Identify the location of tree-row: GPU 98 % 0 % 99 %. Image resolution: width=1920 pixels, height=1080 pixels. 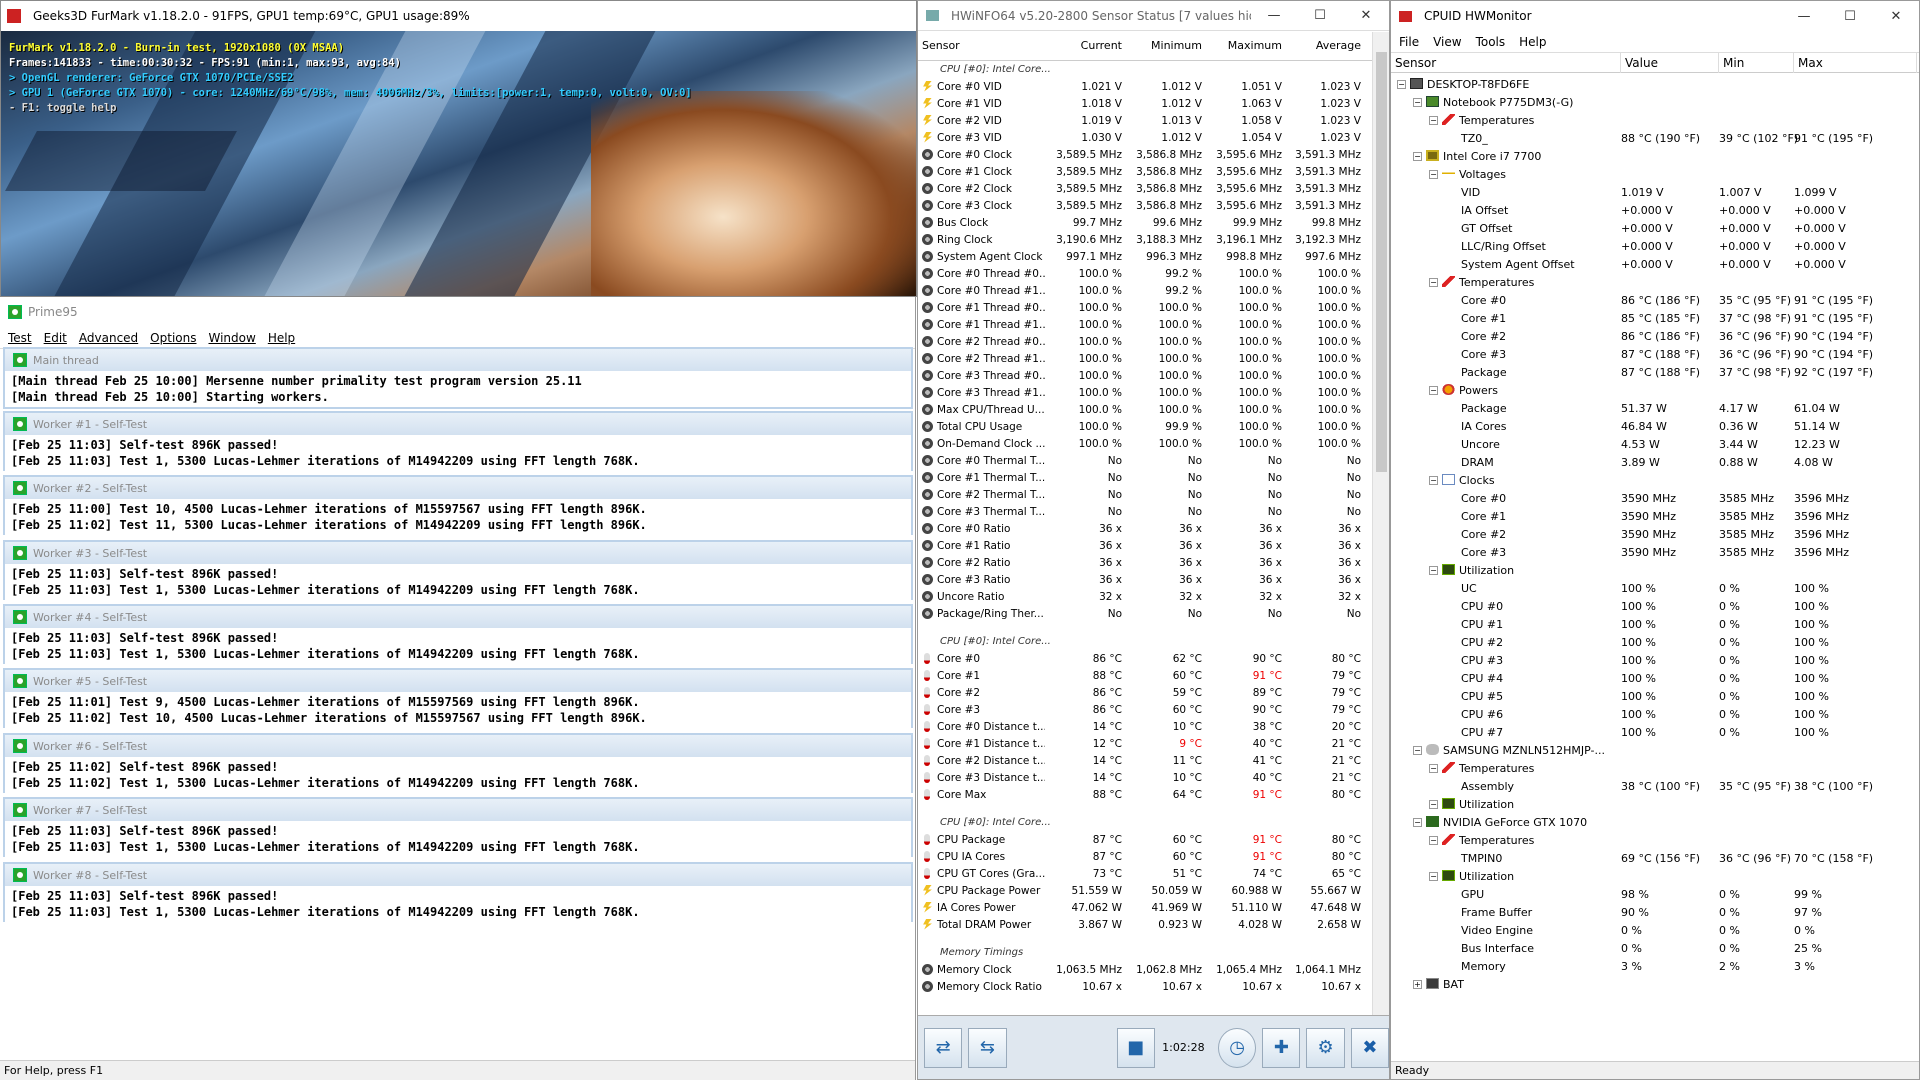
(1655, 894).